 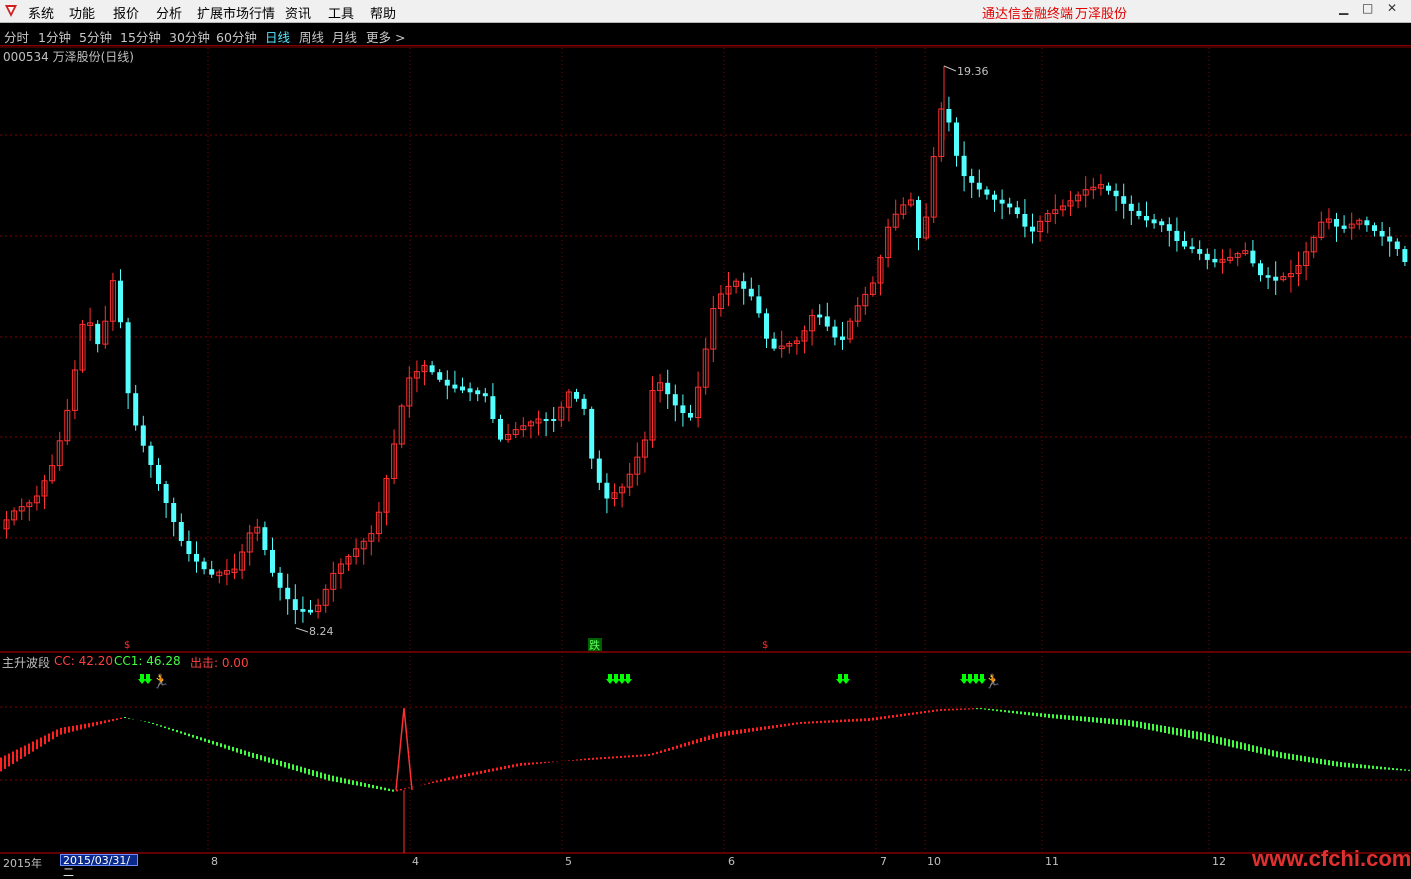 What do you see at coordinates (1219, 861) in the screenshot?
I see `axis-month: 12` at bounding box center [1219, 861].